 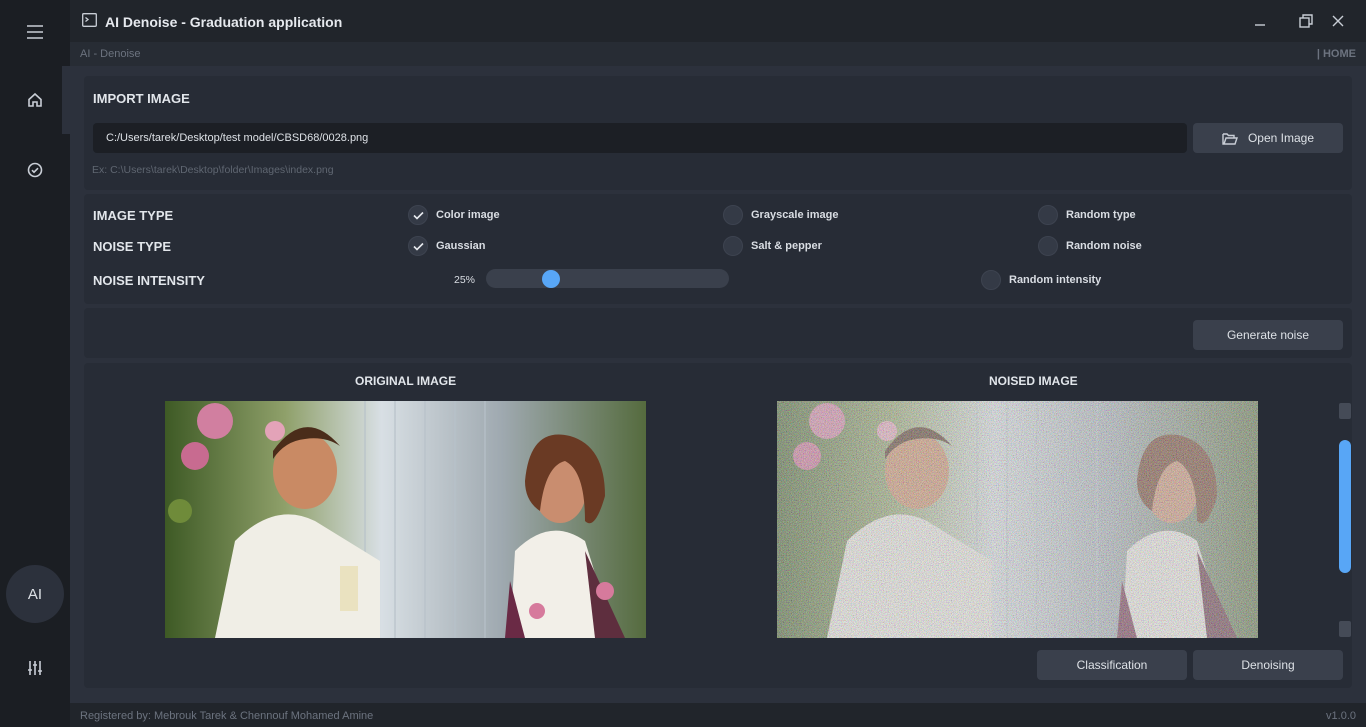 I want to click on generate-panel: Generate noise, so click(x=718, y=333).